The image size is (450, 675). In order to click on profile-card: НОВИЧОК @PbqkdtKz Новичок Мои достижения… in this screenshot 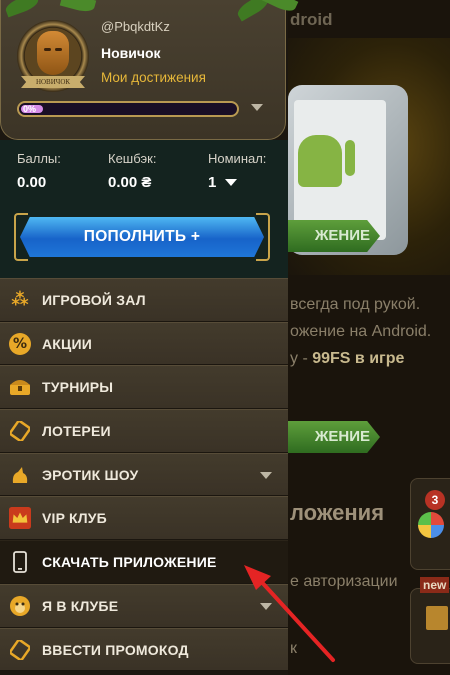, I will do `click(149, 70)`.